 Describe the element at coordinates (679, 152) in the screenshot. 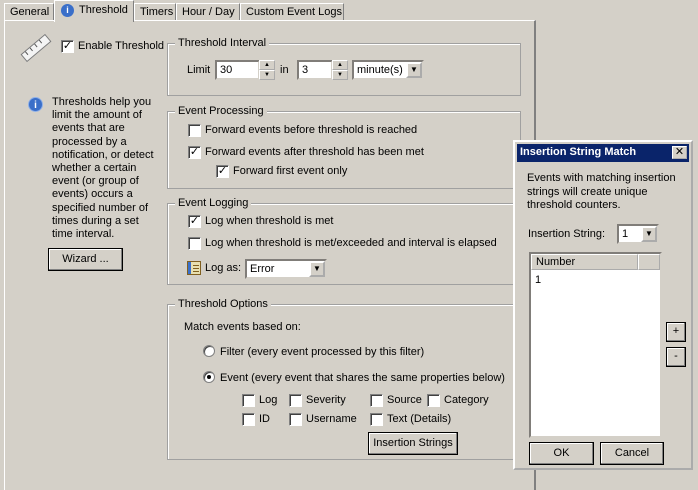

I see `close-icon: ✕` at that location.